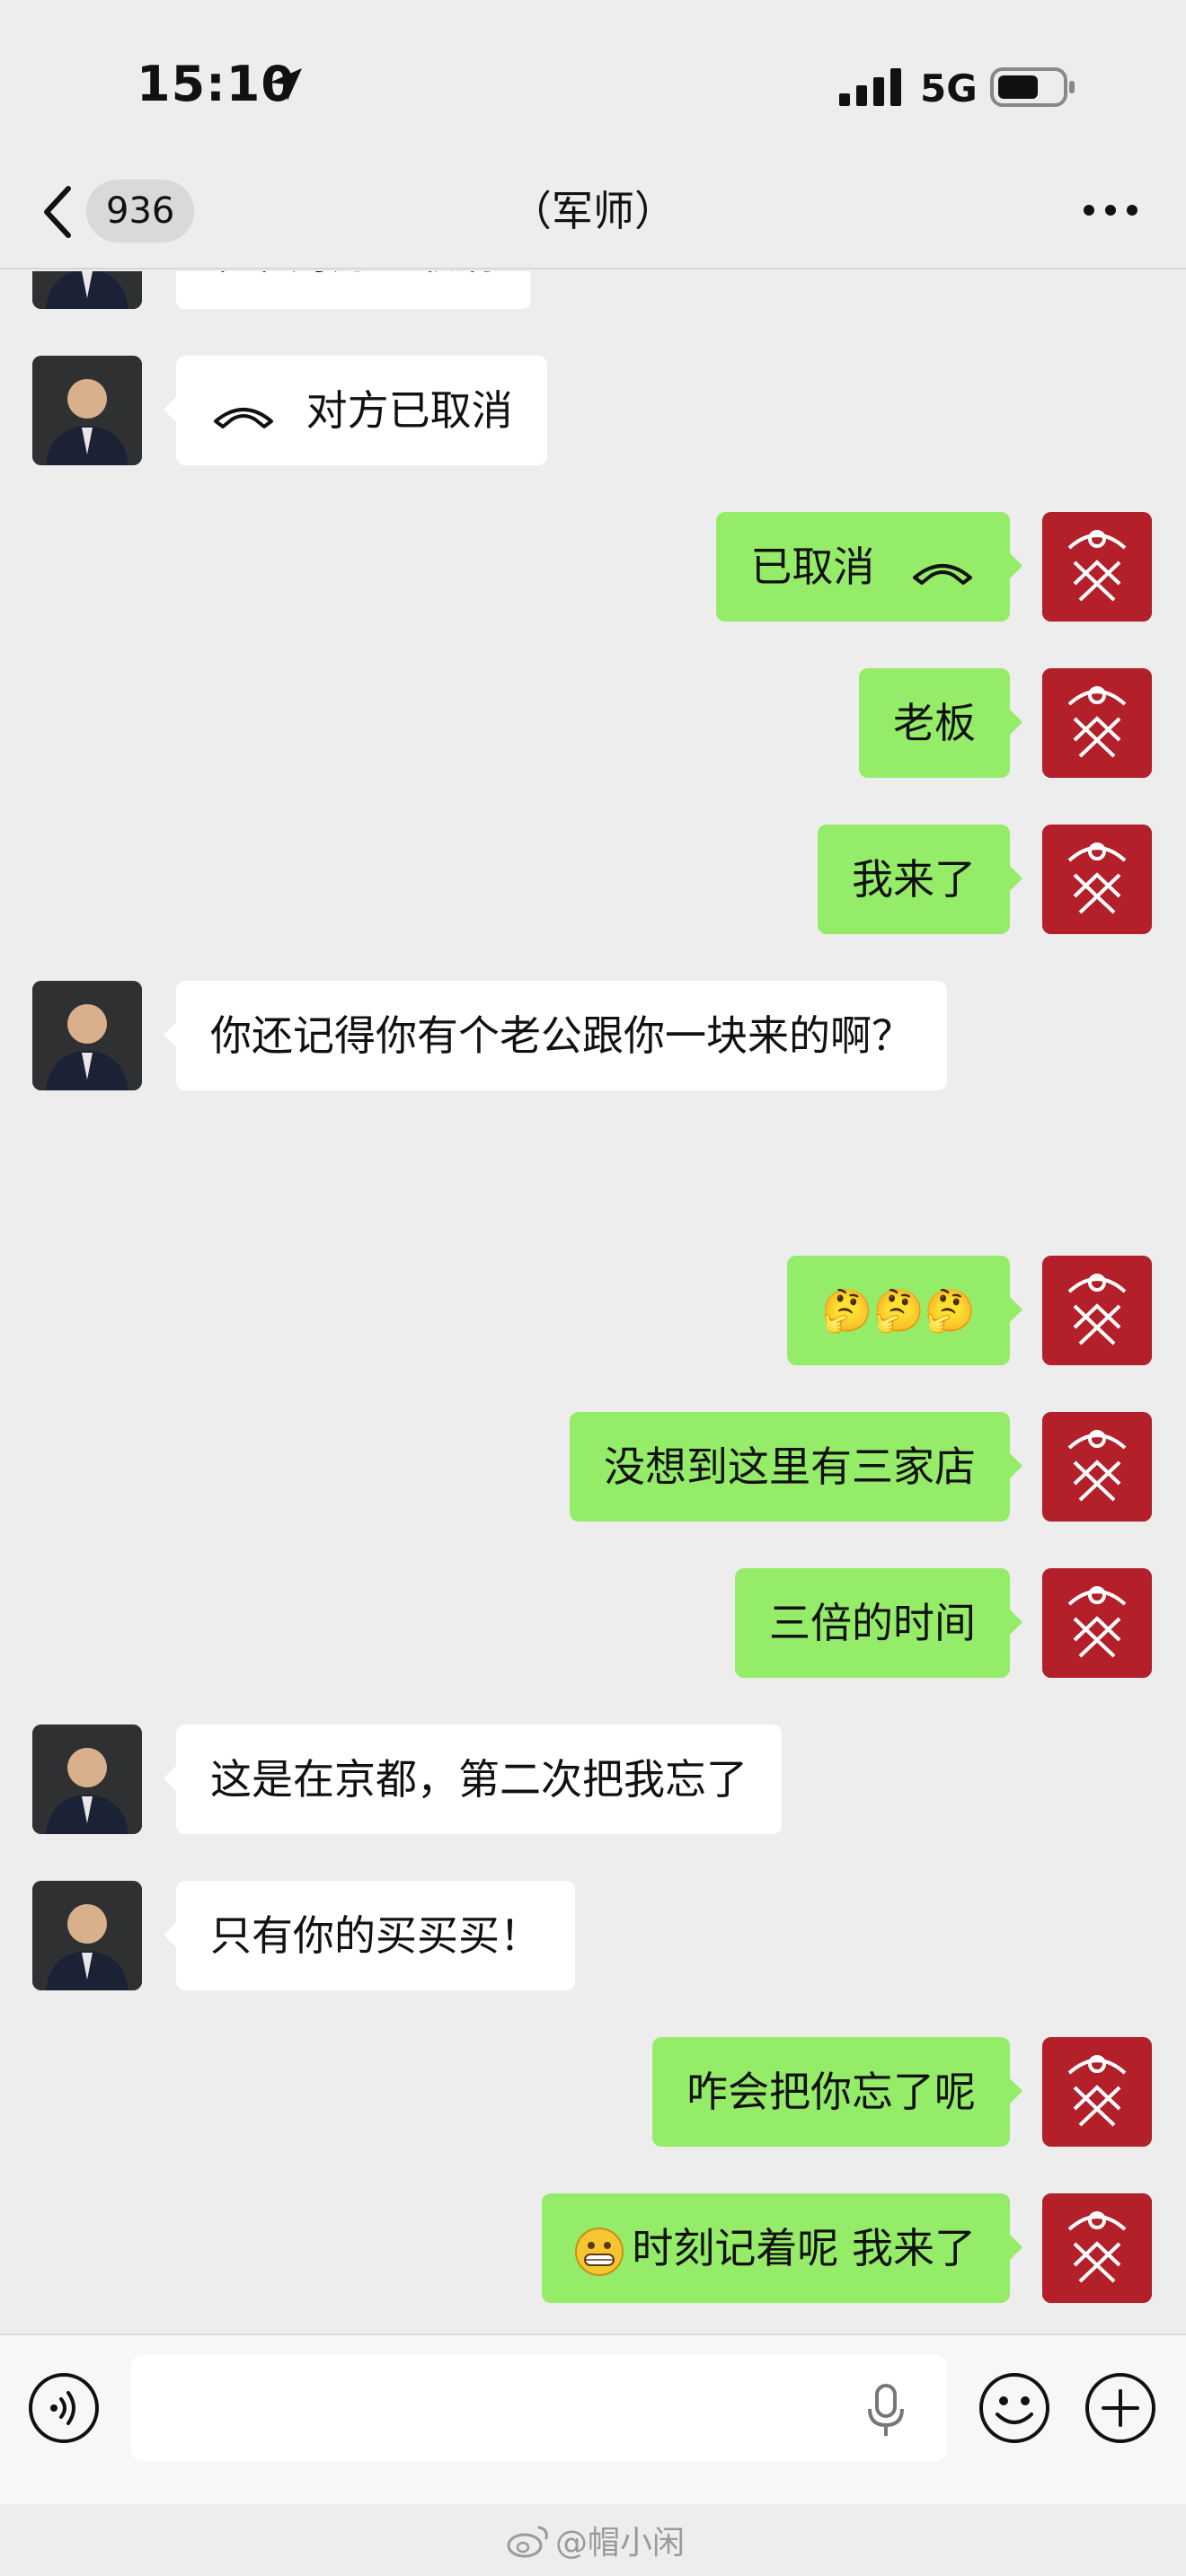 This screenshot has height=2576, width=1186. I want to click on emoji-picker-icon, so click(1014, 2408).